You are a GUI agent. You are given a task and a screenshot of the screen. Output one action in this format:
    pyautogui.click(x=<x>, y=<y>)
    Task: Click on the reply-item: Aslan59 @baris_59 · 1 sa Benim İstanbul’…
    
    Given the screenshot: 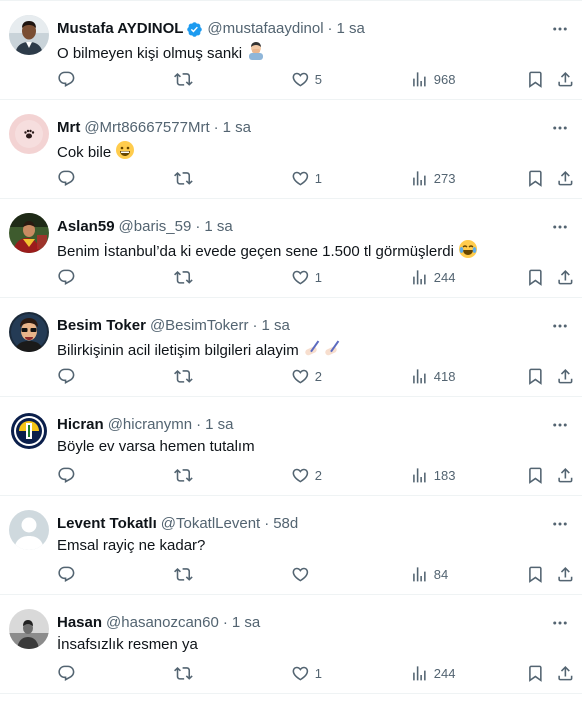 What is the action you would take?
    pyautogui.click(x=291, y=248)
    